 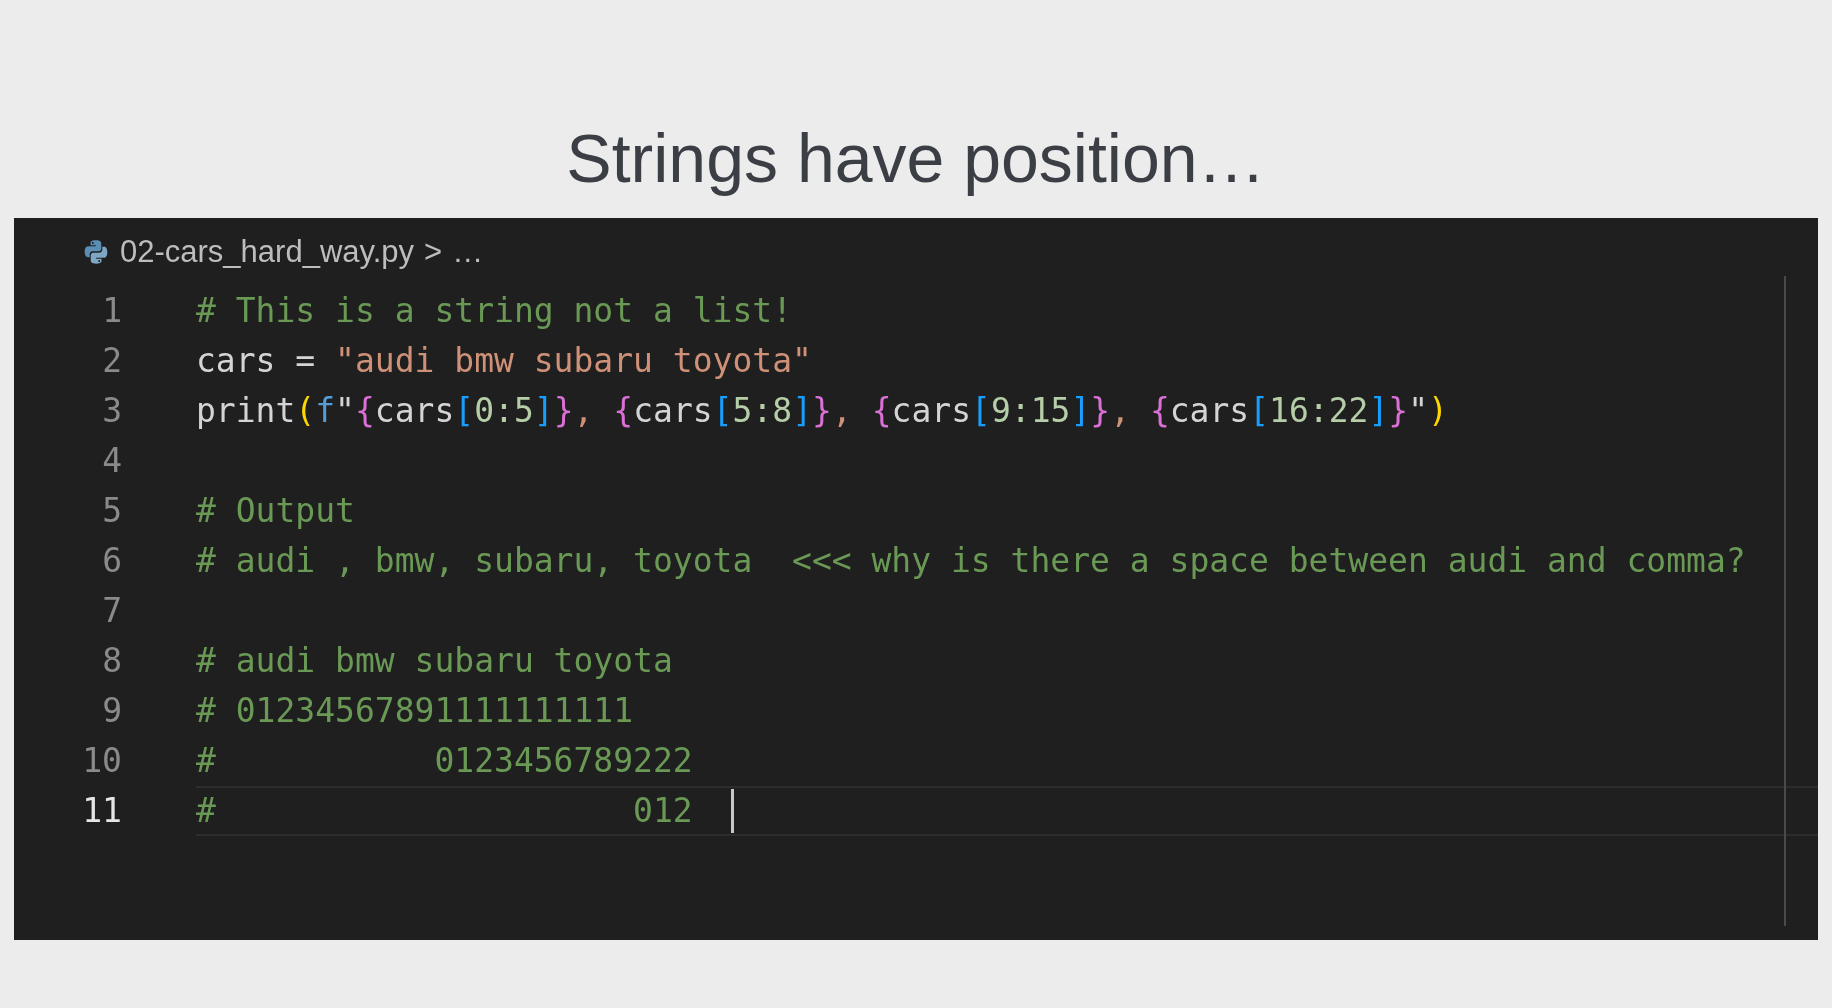 I want to click on line-number: 10, so click(x=101, y=761).